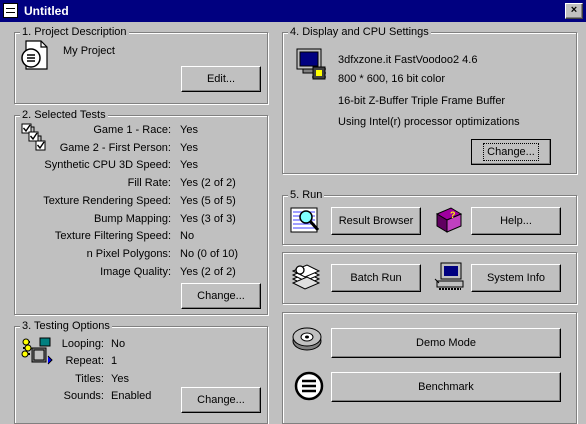 This screenshot has width=586, height=424. I want to click on test-row-label: Game 2 - First Person:, so click(115, 147).